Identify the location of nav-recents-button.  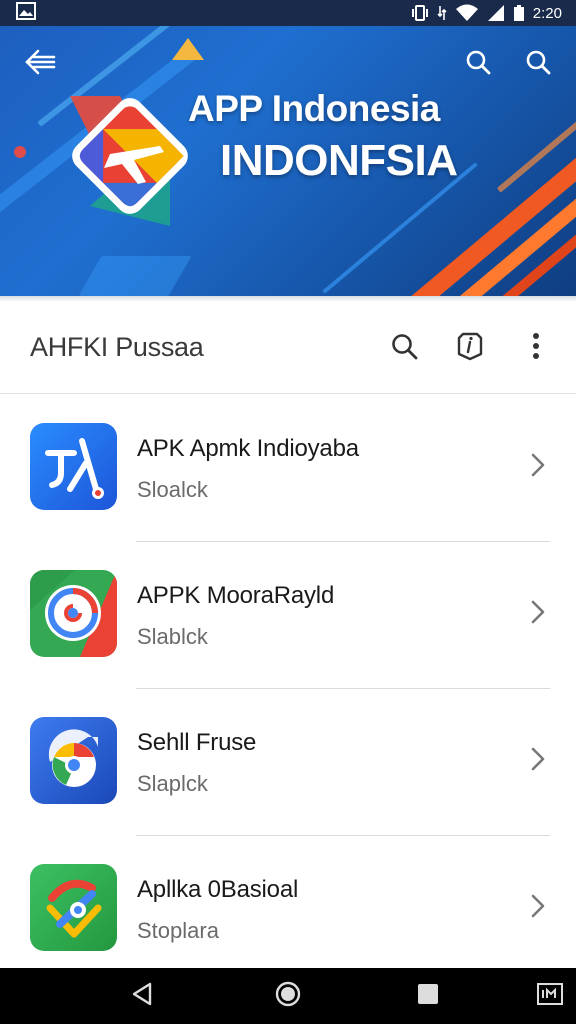
(428, 996).